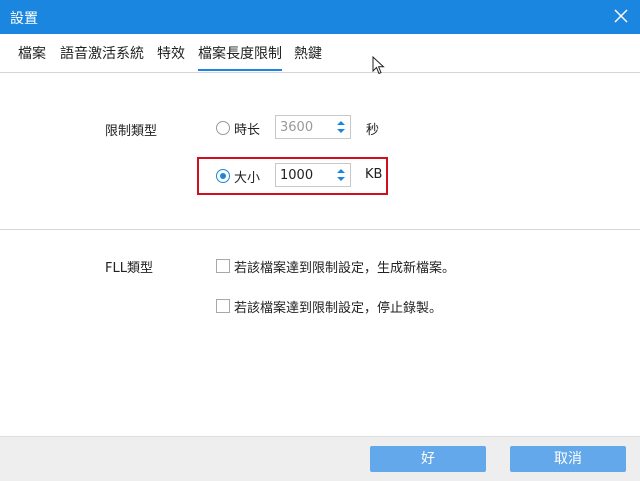 The height and width of the screenshot is (481, 640). Describe the element at coordinates (373, 130) in the screenshot. I see `time-unit: 秒` at that location.